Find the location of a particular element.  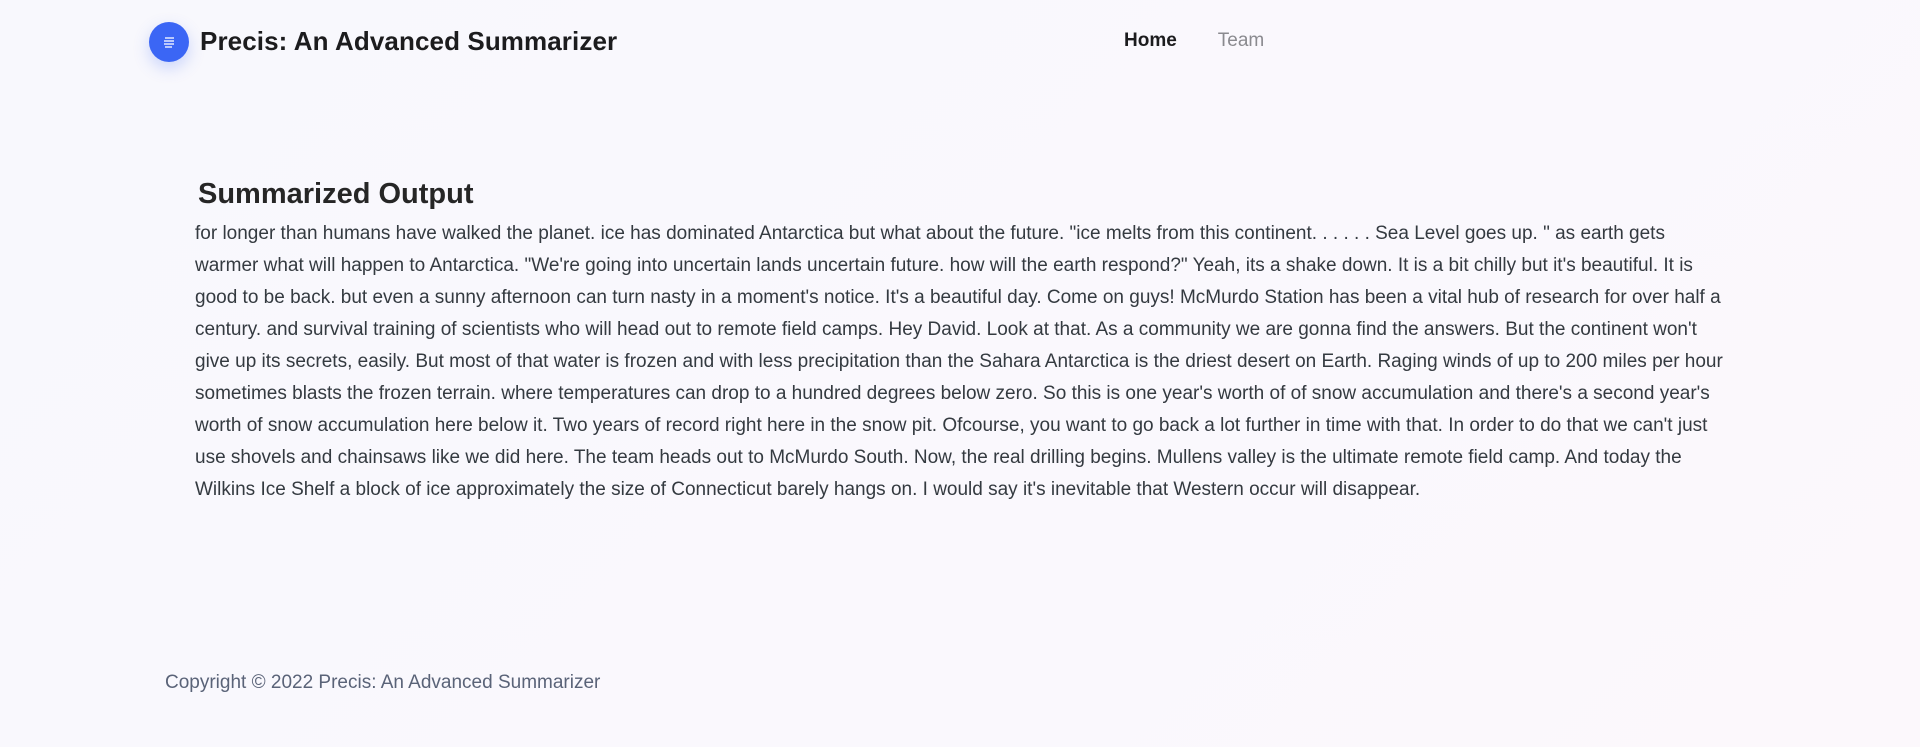

nav-home: Home is located at coordinates (1150, 41).